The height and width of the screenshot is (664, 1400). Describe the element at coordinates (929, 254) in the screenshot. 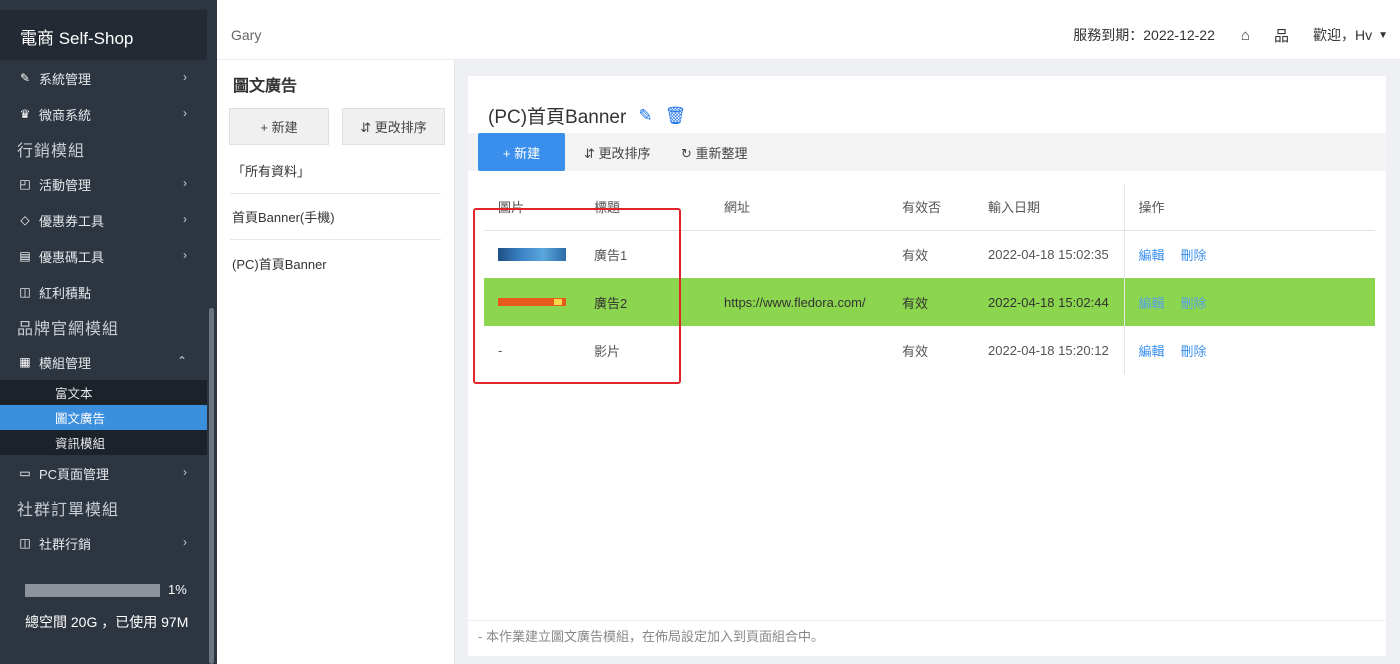

I see `table-row: 廣告1 有效 2022-04-18 15:02:35 編輯 刪除` at that location.